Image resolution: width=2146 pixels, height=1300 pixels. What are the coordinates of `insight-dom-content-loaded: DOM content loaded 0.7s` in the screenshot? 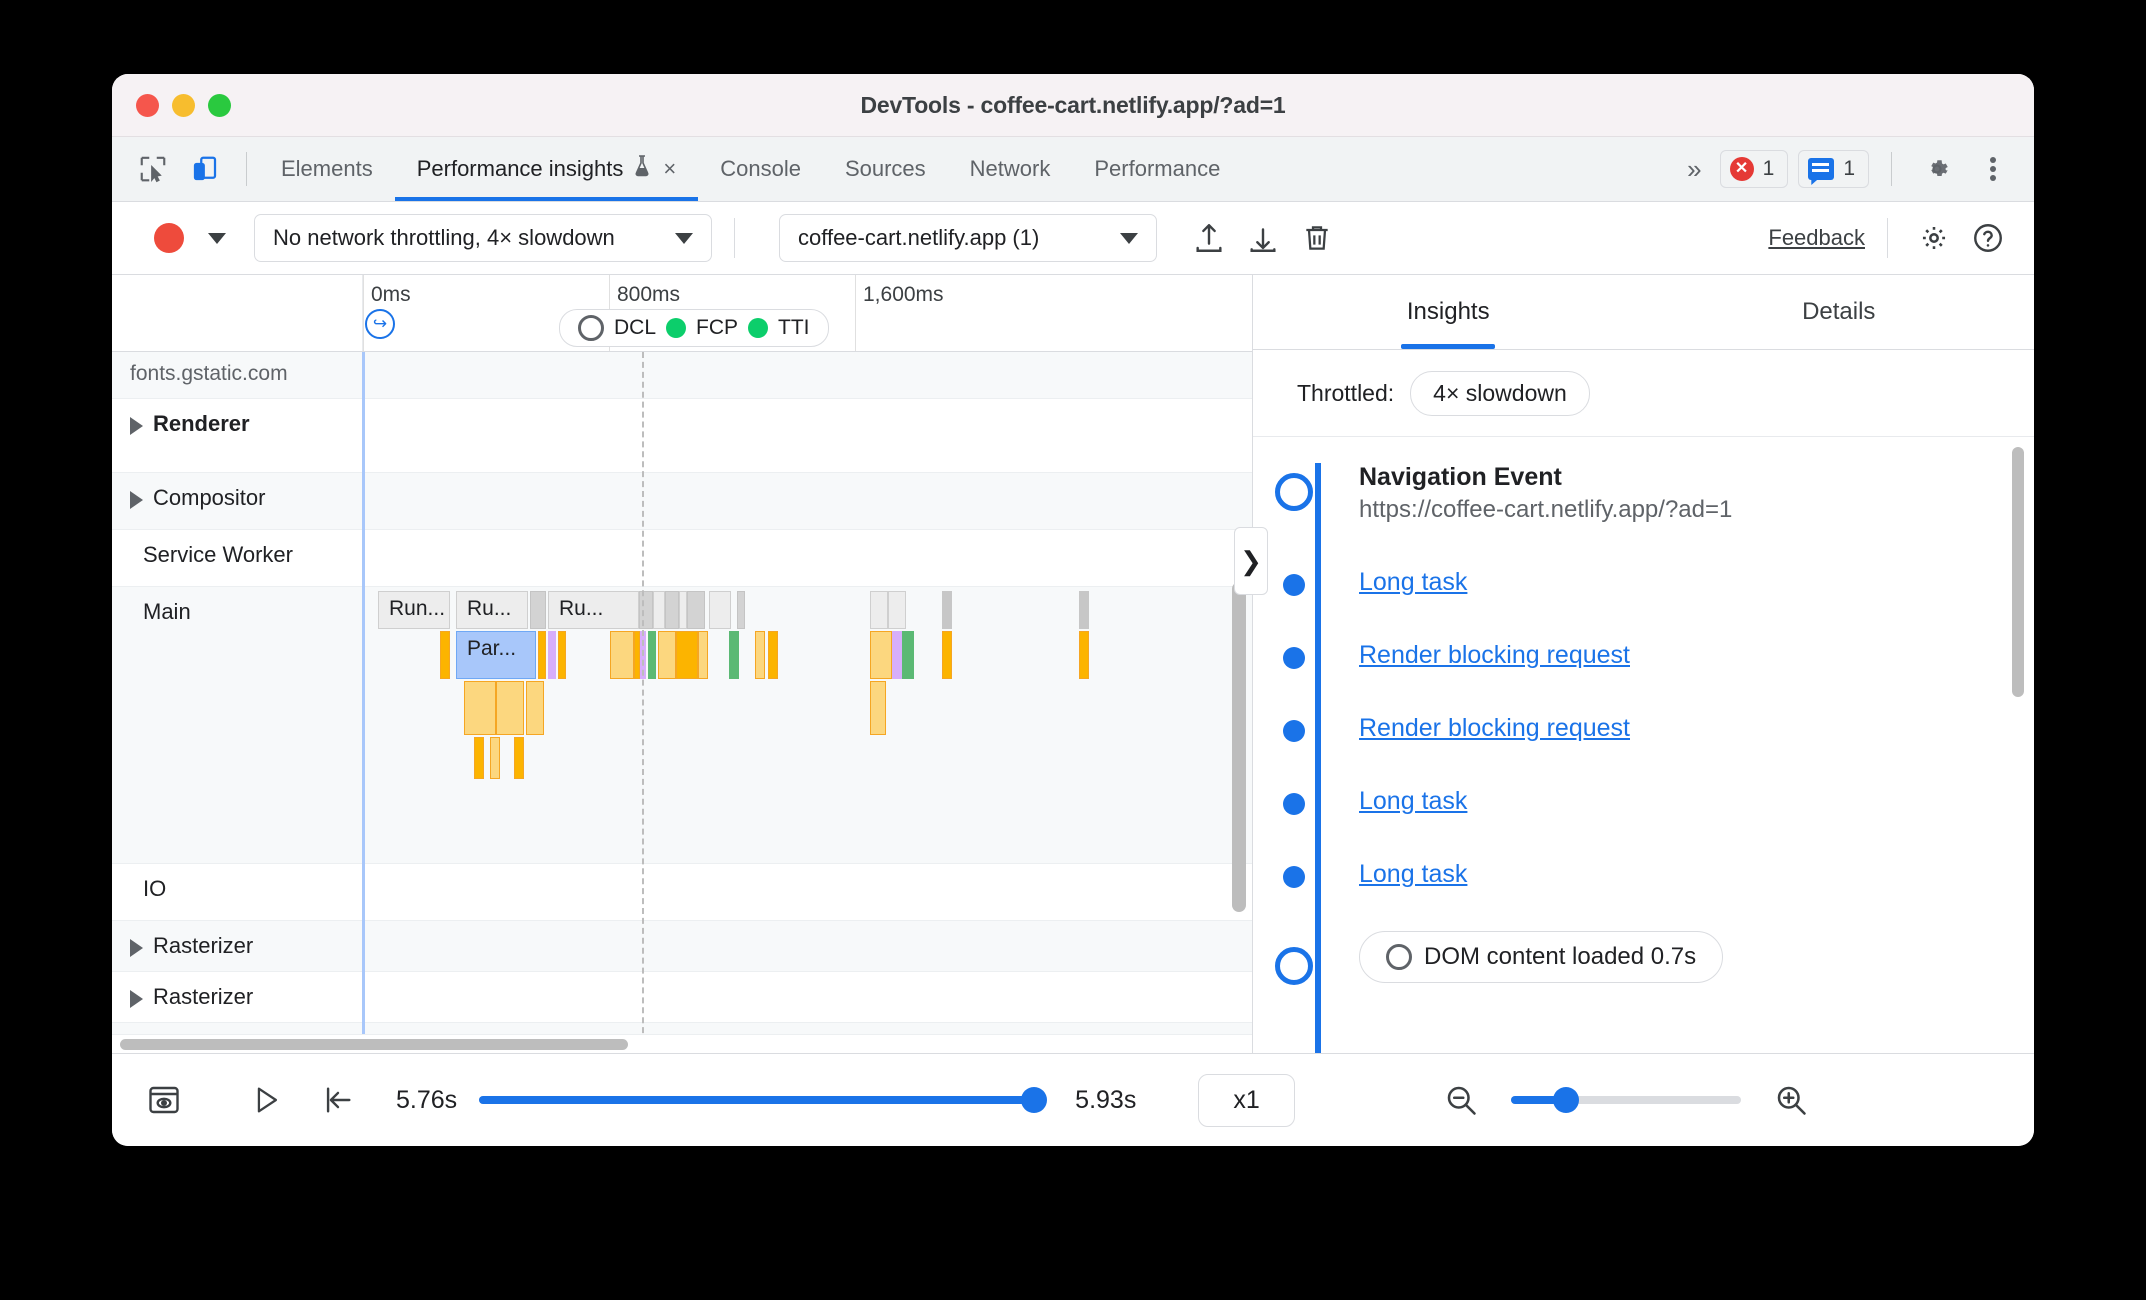 It's located at (1654, 958).